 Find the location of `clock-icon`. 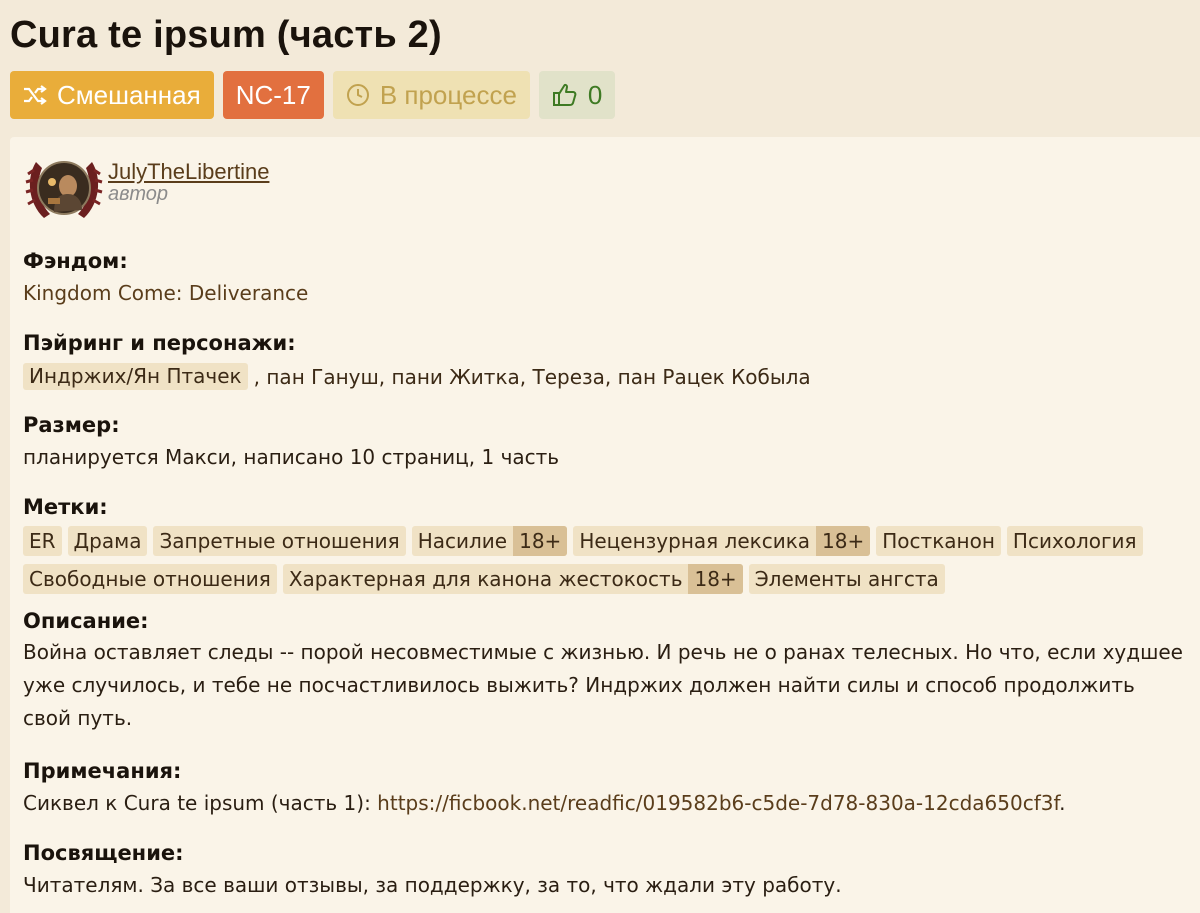

clock-icon is located at coordinates (358, 95).